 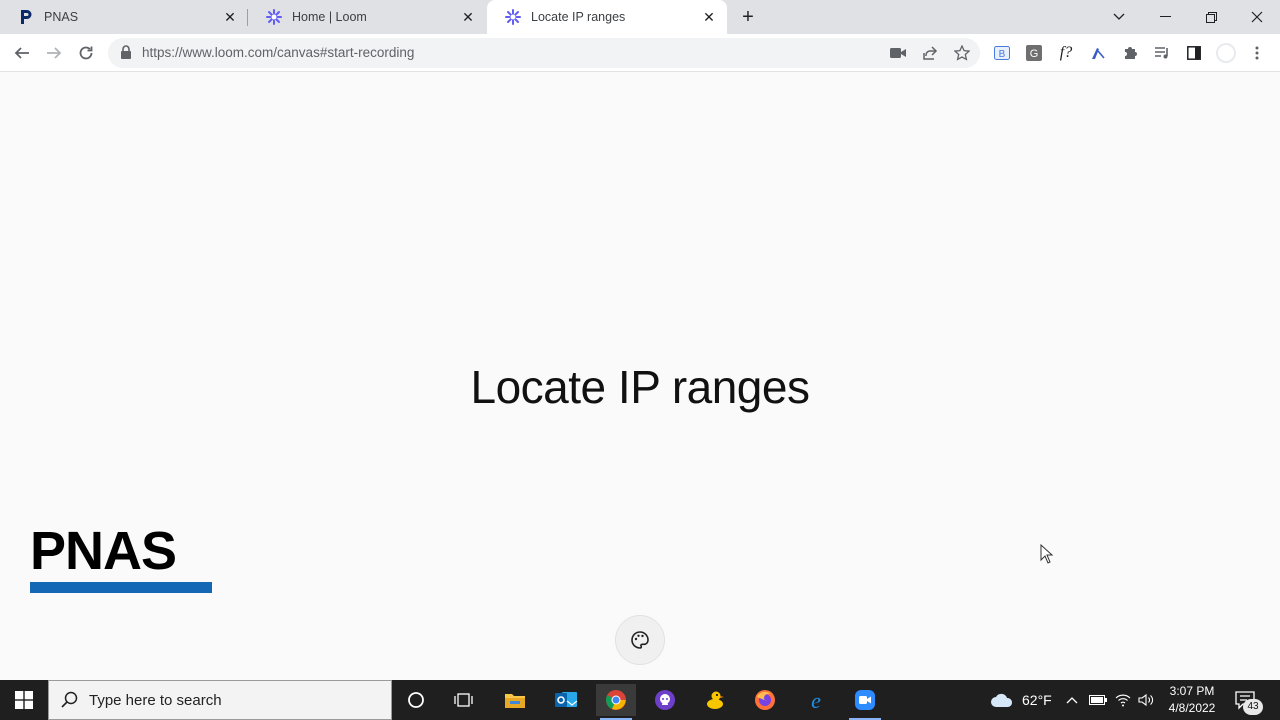 I want to click on volume-icon, so click(x=1146, y=700).